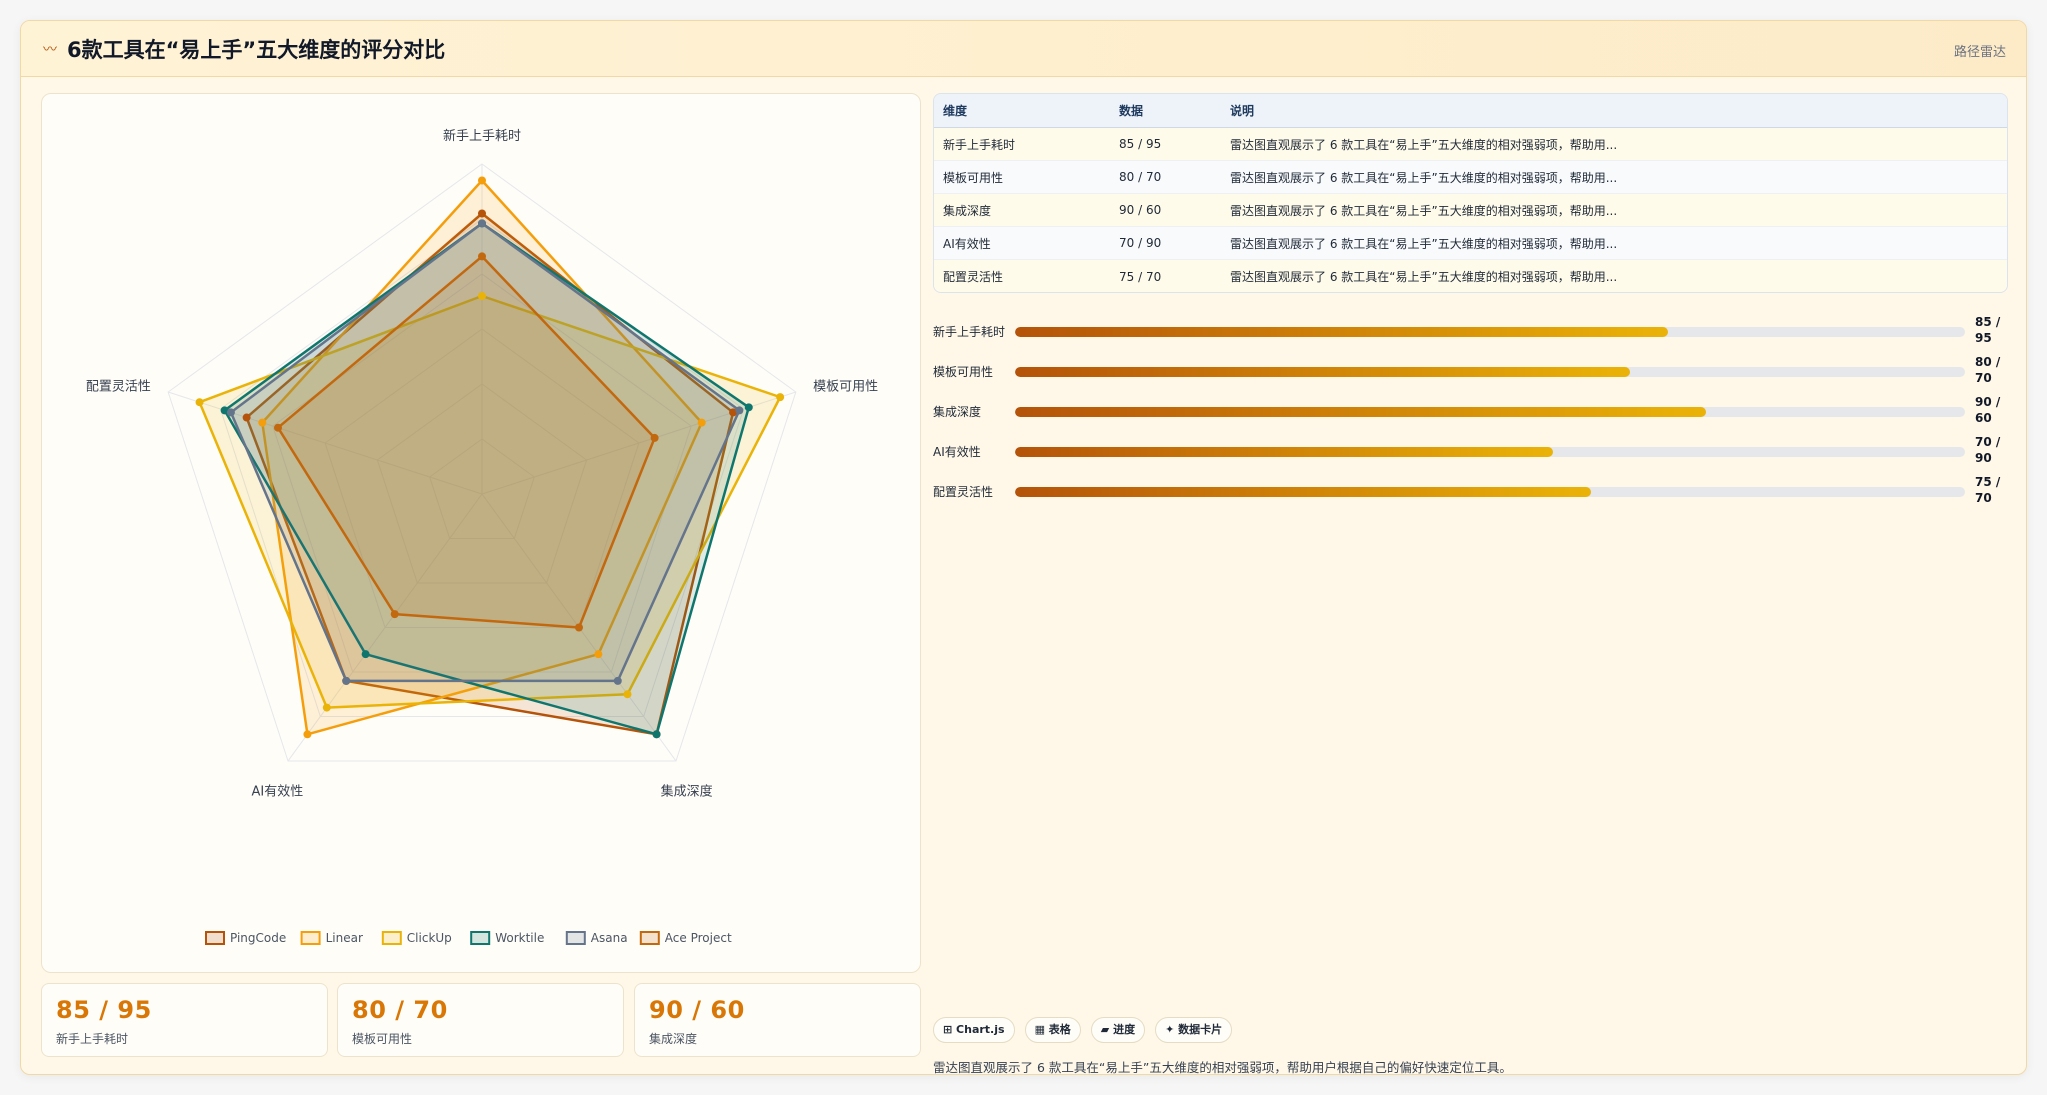 This screenshot has height=1095, width=2047. I want to click on radar-axis-label: 模板可用性, so click(845, 386).